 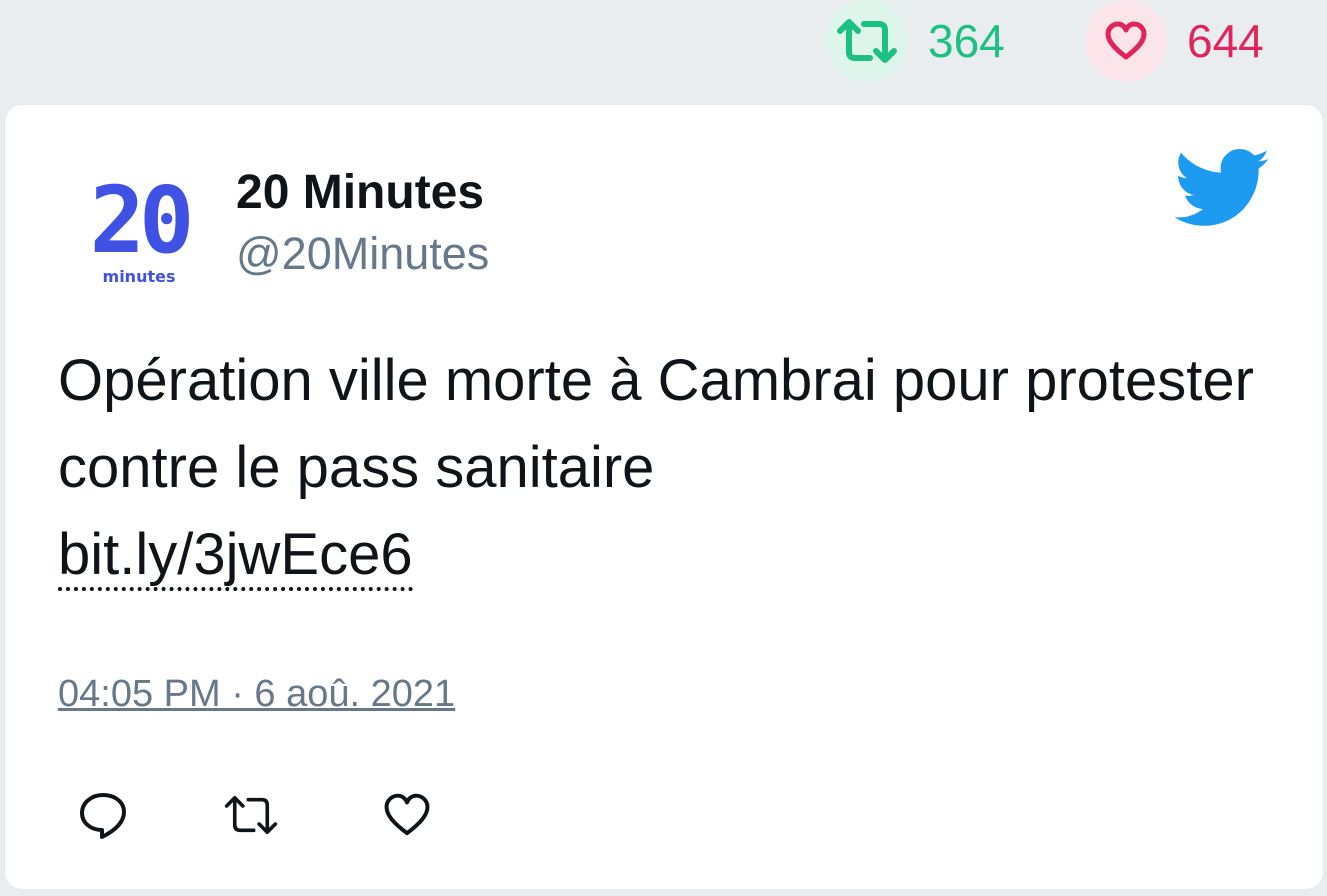 What do you see at coordinates (1222, 189) in the screenshot?
I see `twitter-bird-icon` at bounding box center [1222, 189].